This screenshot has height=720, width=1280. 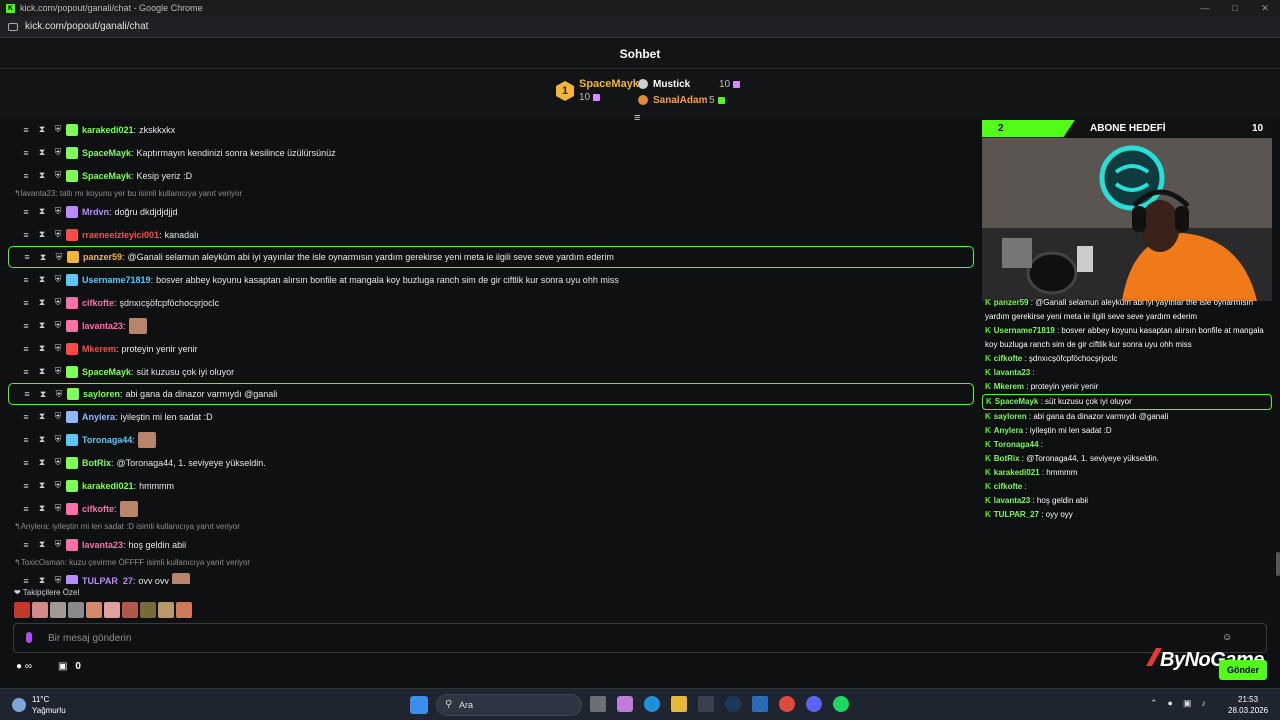 I want to click on chat-message: ≡ ⧗ ⛨ rraeneeizleyici001: kanadalı, so click(x=491, y=234).